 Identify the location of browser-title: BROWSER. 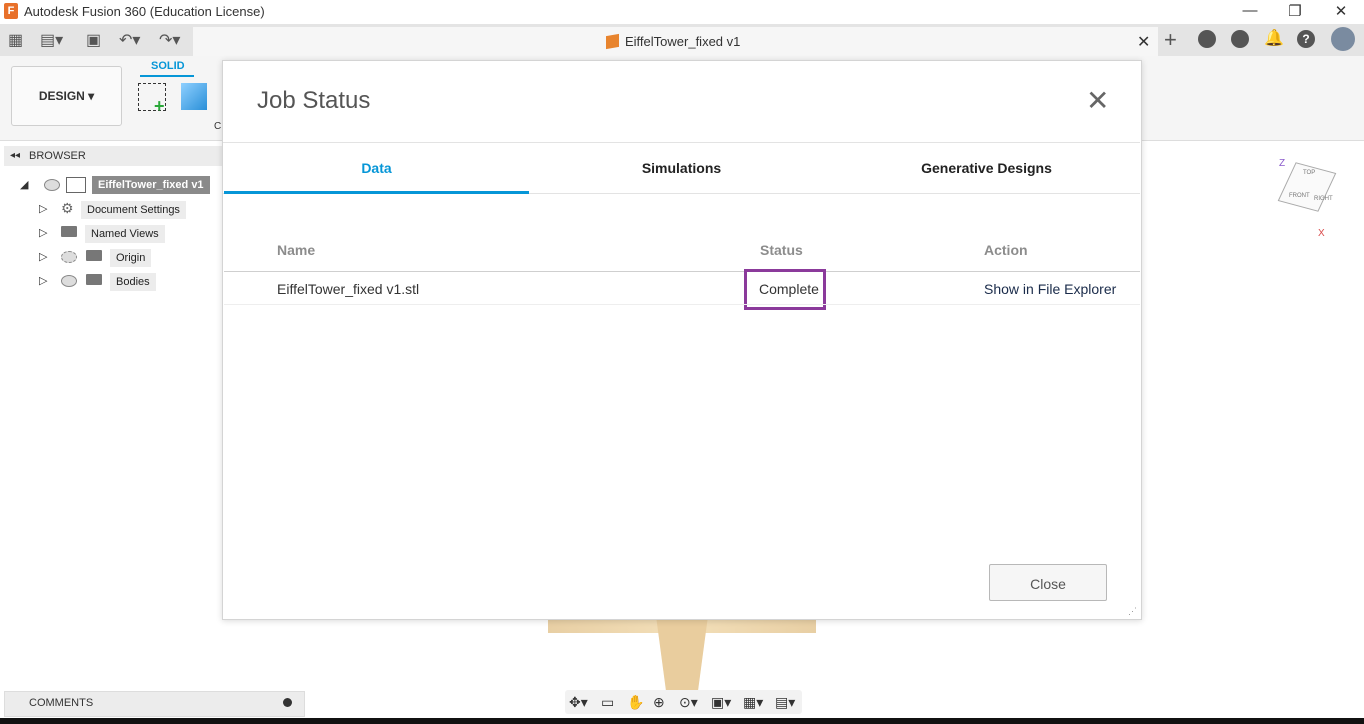
(57, 156).